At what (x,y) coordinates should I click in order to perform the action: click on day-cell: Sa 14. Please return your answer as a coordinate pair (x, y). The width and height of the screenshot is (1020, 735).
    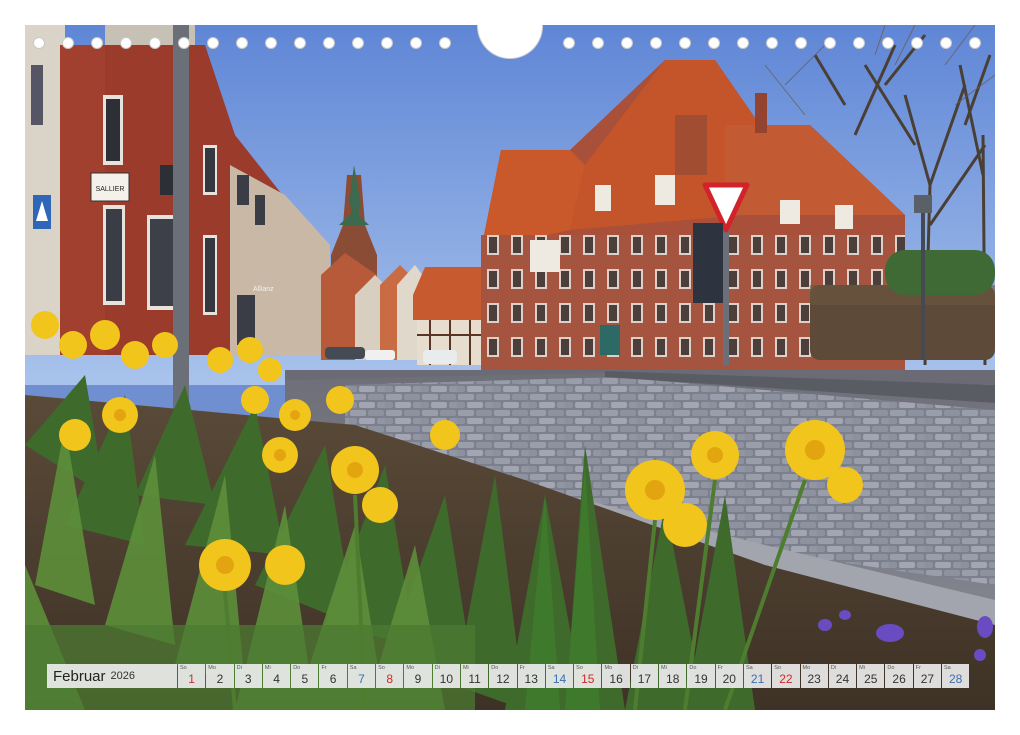
    Looking at the image, I should click on (559, 676).